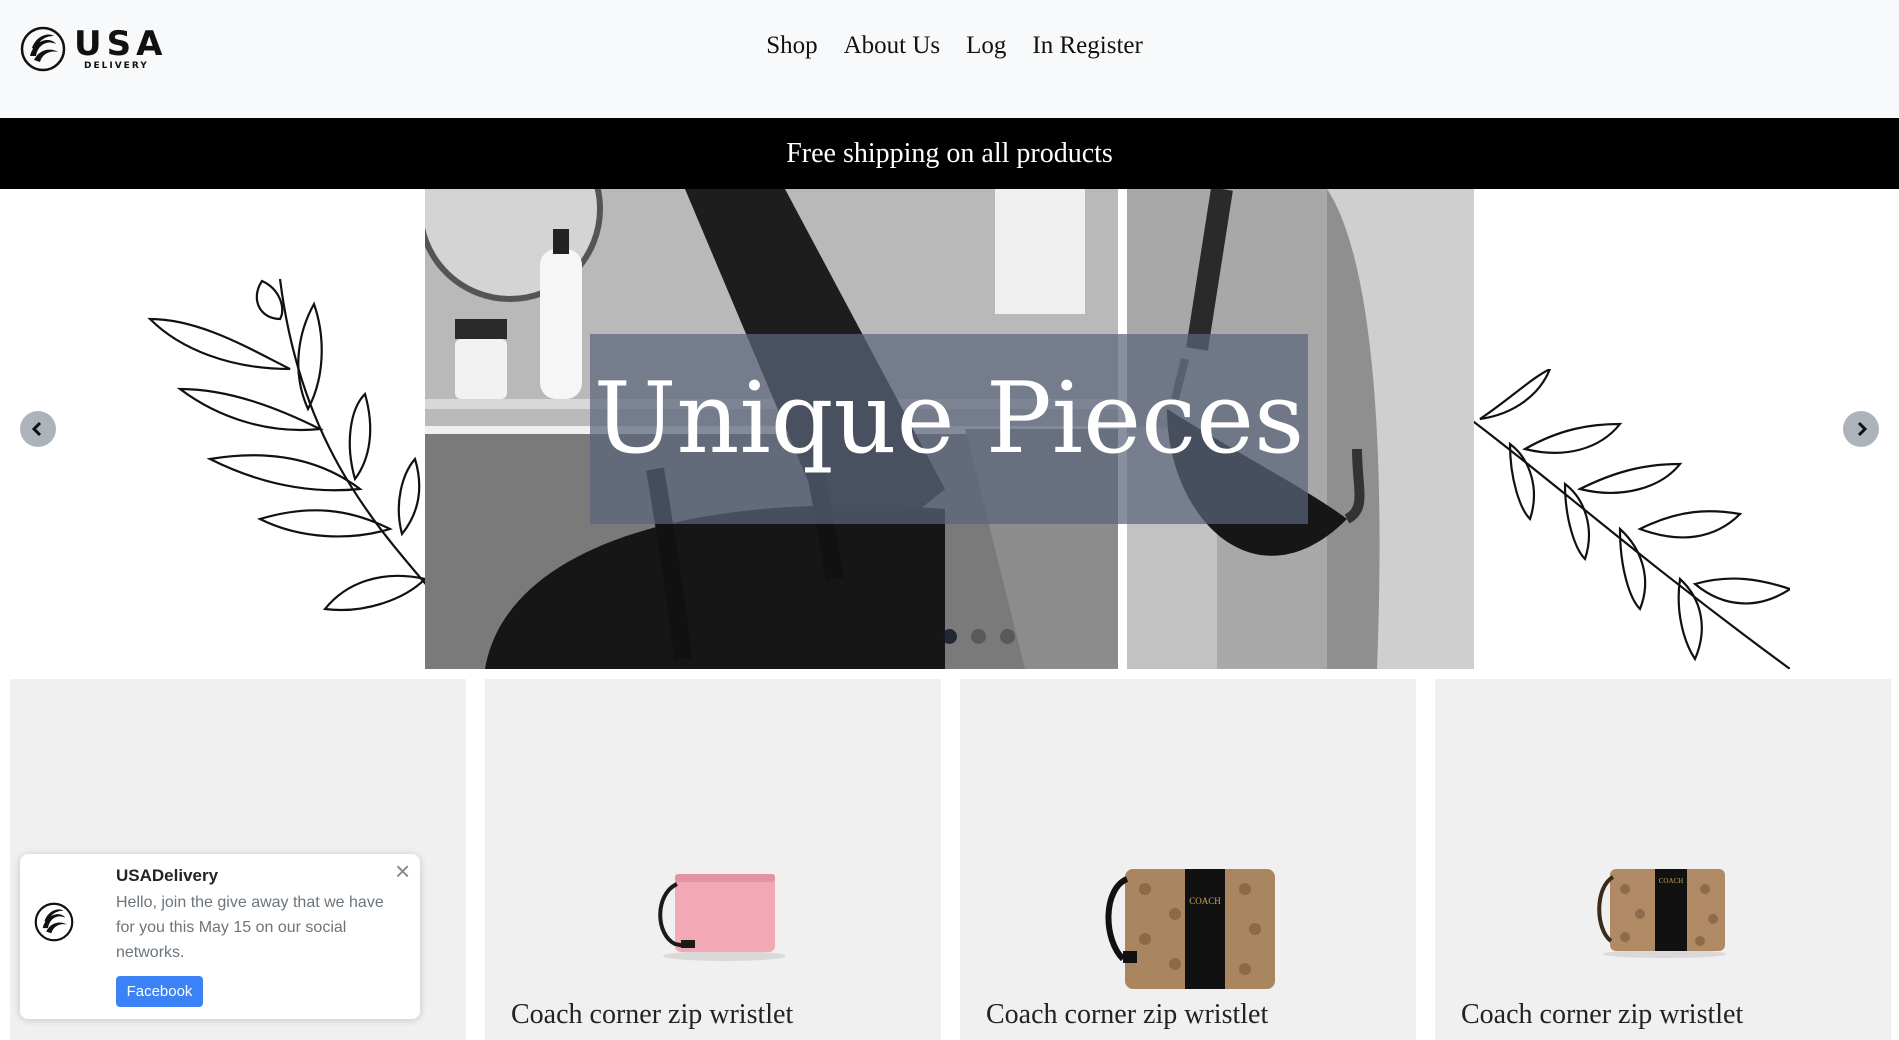 The height and width of the screenshot is (1040, 1899). I want to click on brand-avatar-icon, so click(54, 922).